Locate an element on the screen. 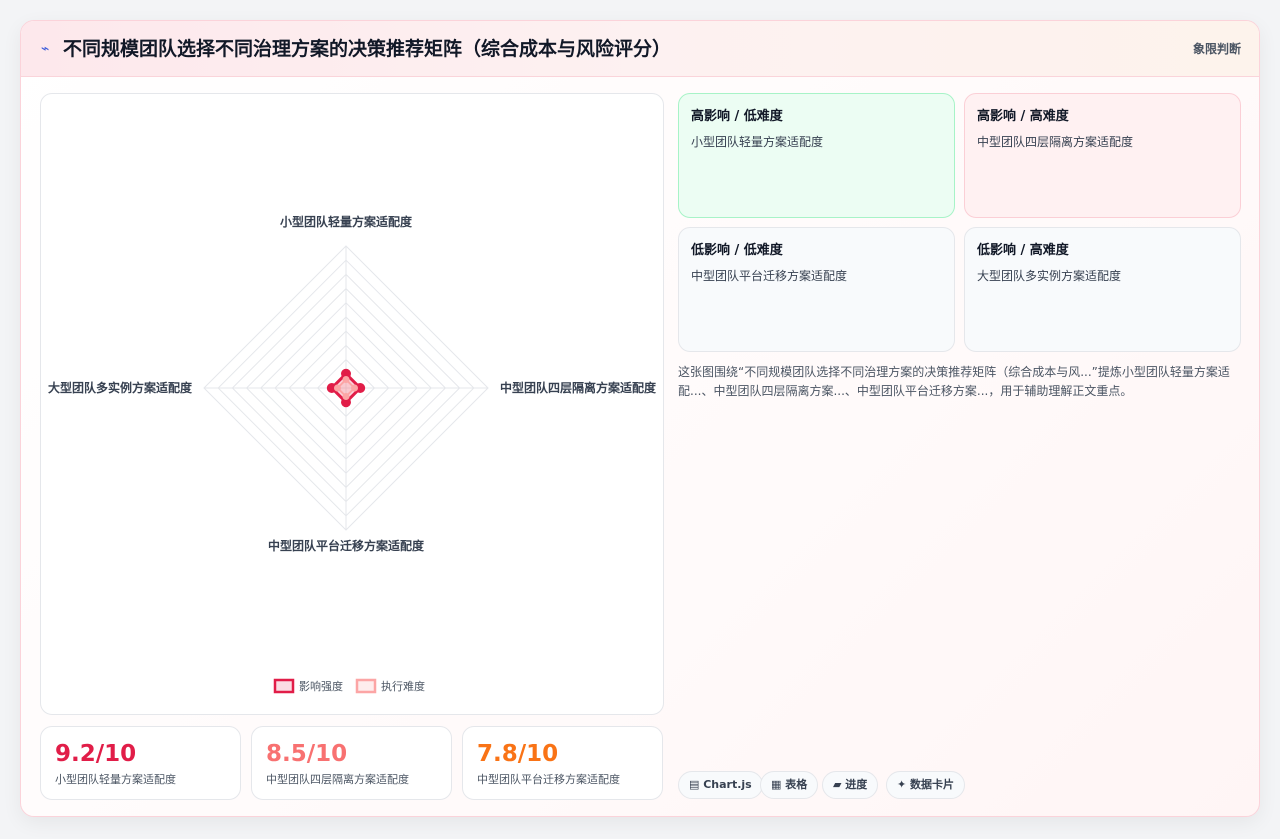 Image resolution: width=1280 pixels, height=839 pixels. quadrant-high-impact-high-difficulty: 高影响 / 高难度 中型团队四层隔离方案适配度 is located at coordinates (1102, 155).